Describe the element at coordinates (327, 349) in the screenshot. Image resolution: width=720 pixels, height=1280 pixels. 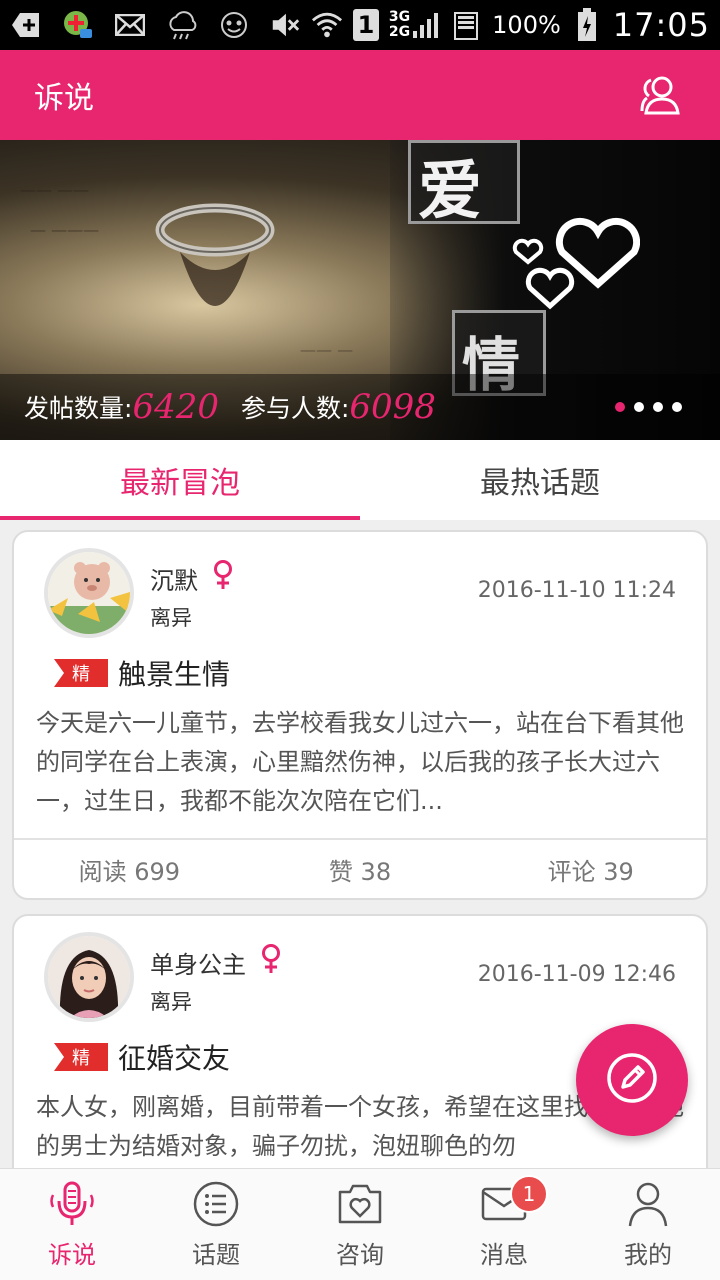
I see `banner-texture: —— —` at that location.